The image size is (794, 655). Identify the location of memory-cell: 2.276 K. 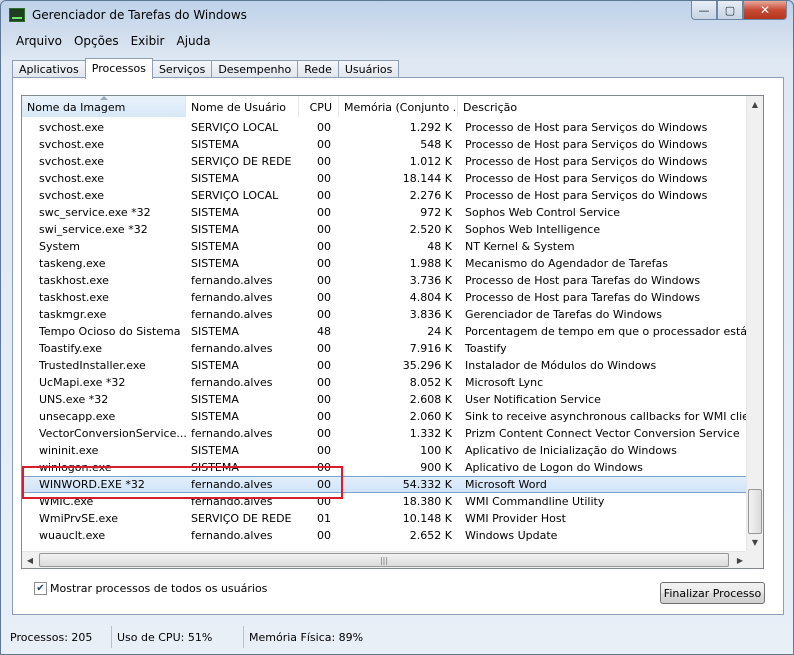
(430, 195).